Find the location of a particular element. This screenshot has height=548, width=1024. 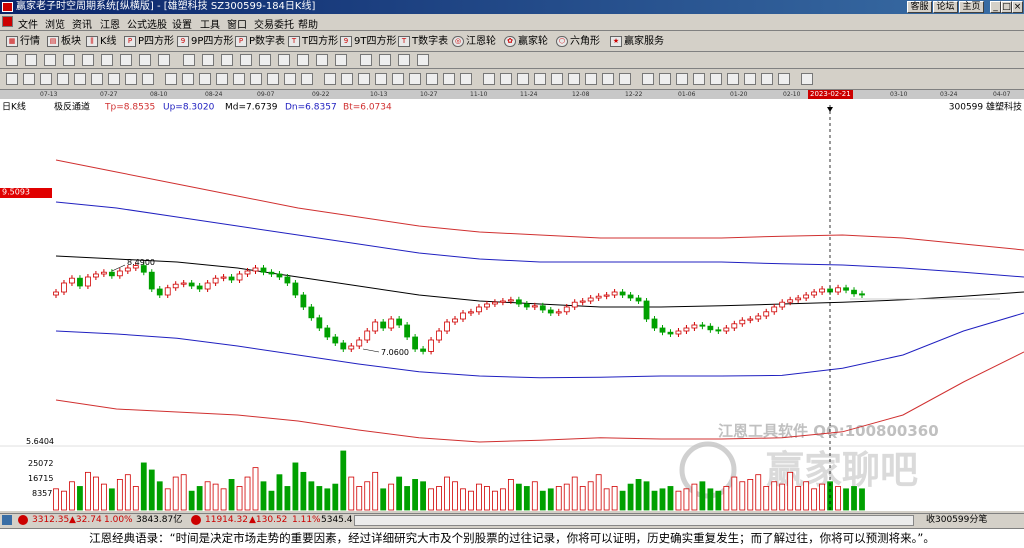

tb-blocks-button: ▤ 板块 is located at coordinates (64, 41).